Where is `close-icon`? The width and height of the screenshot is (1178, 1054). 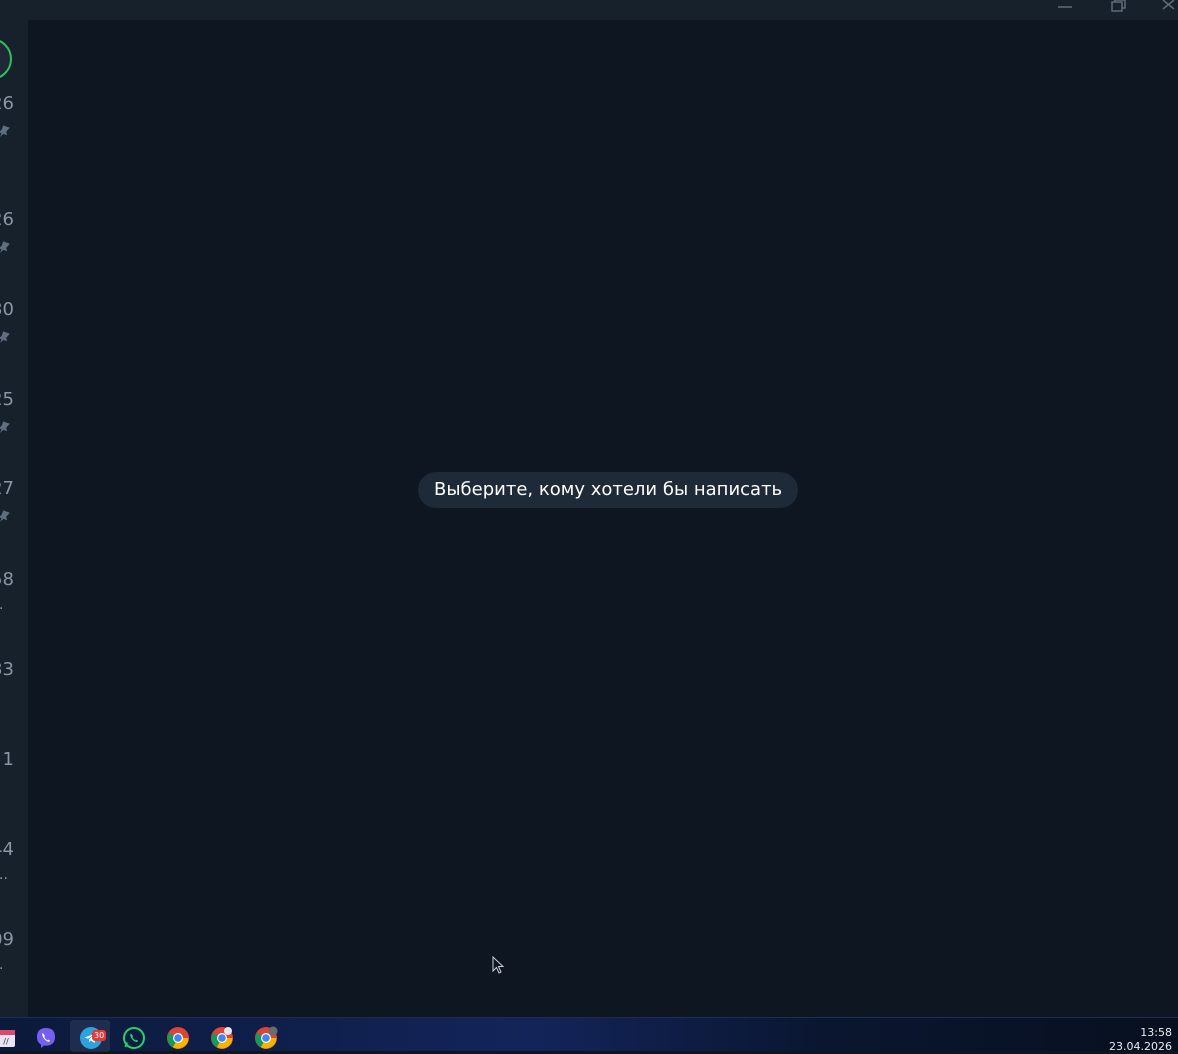 close-icon is located at coordinates (1168, 5).